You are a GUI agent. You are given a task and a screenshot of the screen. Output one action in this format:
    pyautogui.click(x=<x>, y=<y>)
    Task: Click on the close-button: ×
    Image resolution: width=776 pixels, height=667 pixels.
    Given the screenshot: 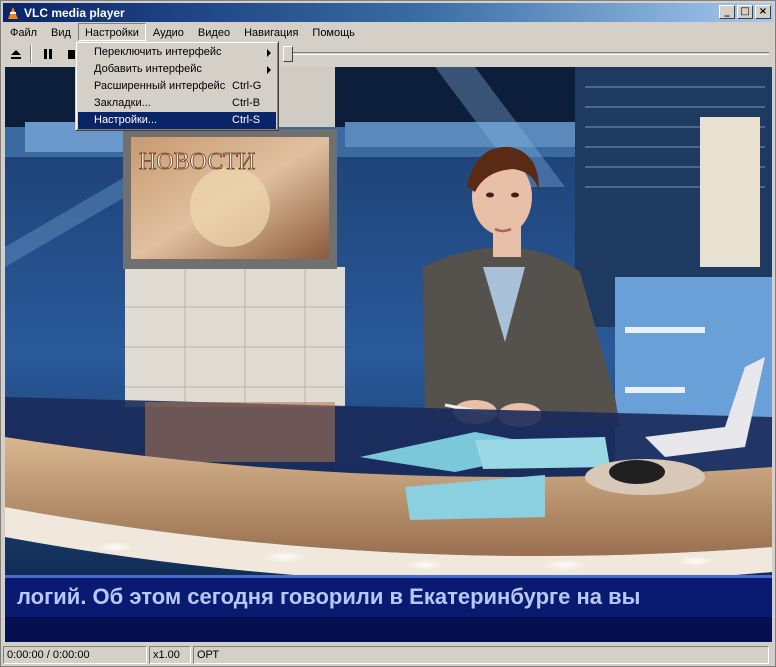 What is the action you would take?
    pyautogui.click(x=763, y=12)
    